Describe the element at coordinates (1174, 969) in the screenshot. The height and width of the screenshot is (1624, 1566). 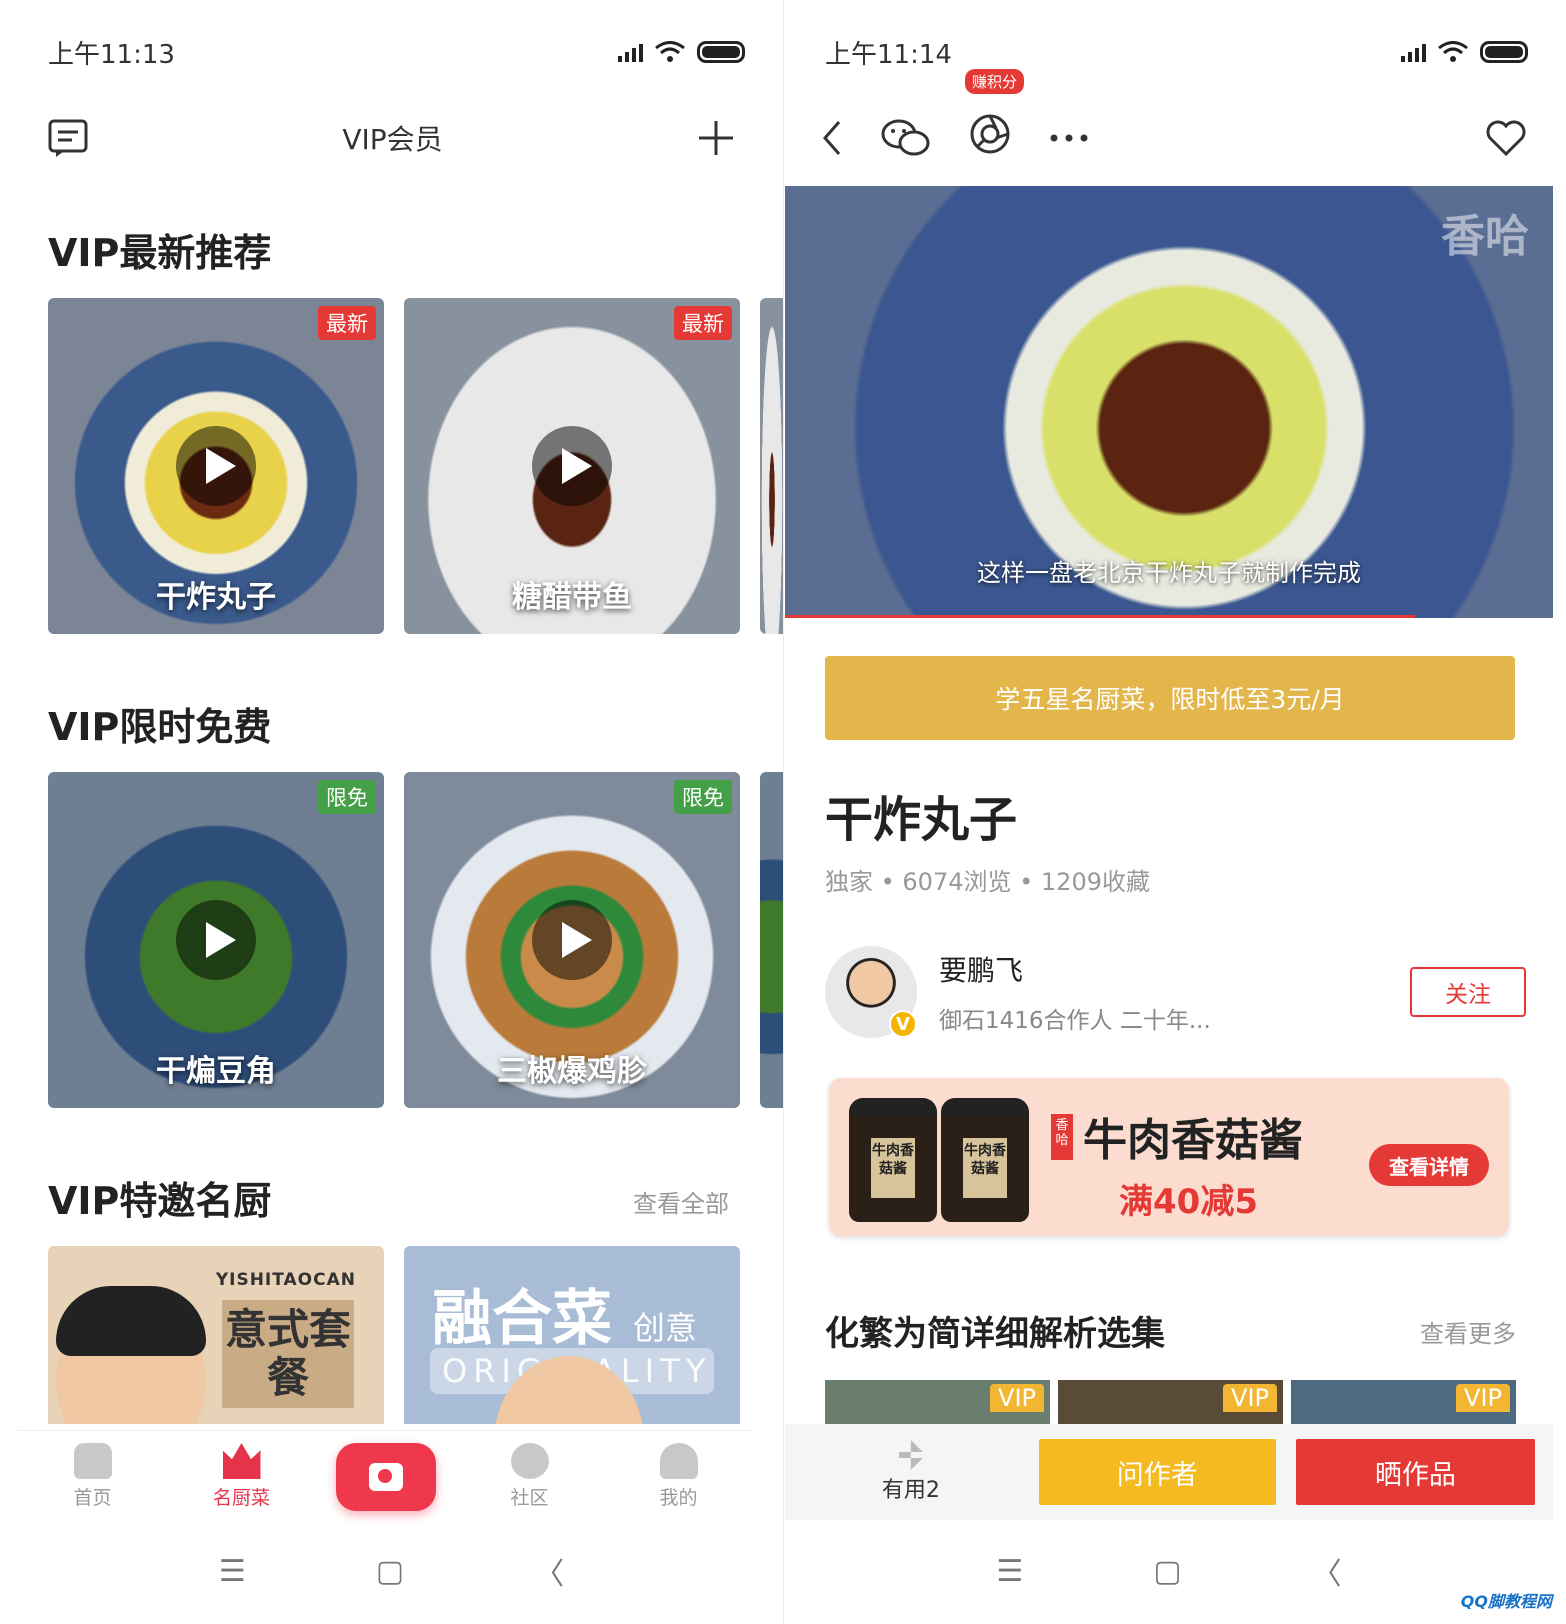
I see `author-name: 要鹏飞` at that location.